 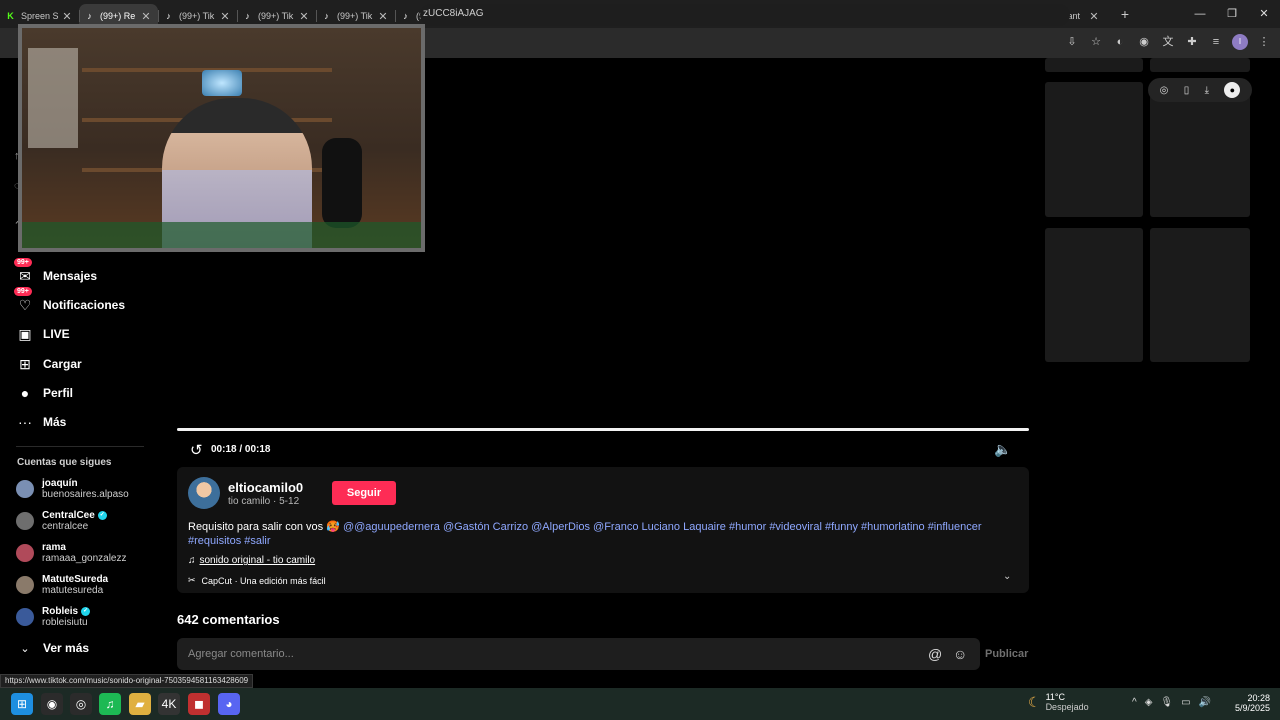 I want to click on extensions-puzzle-icon: ✚, so click(x=1192, y=42).